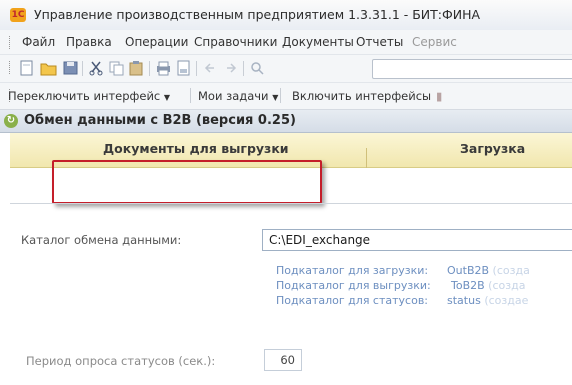  What do you see at coordinates (366, 158) in the screenshot?
I see `tab-divider` at bounding box center [366, 158].